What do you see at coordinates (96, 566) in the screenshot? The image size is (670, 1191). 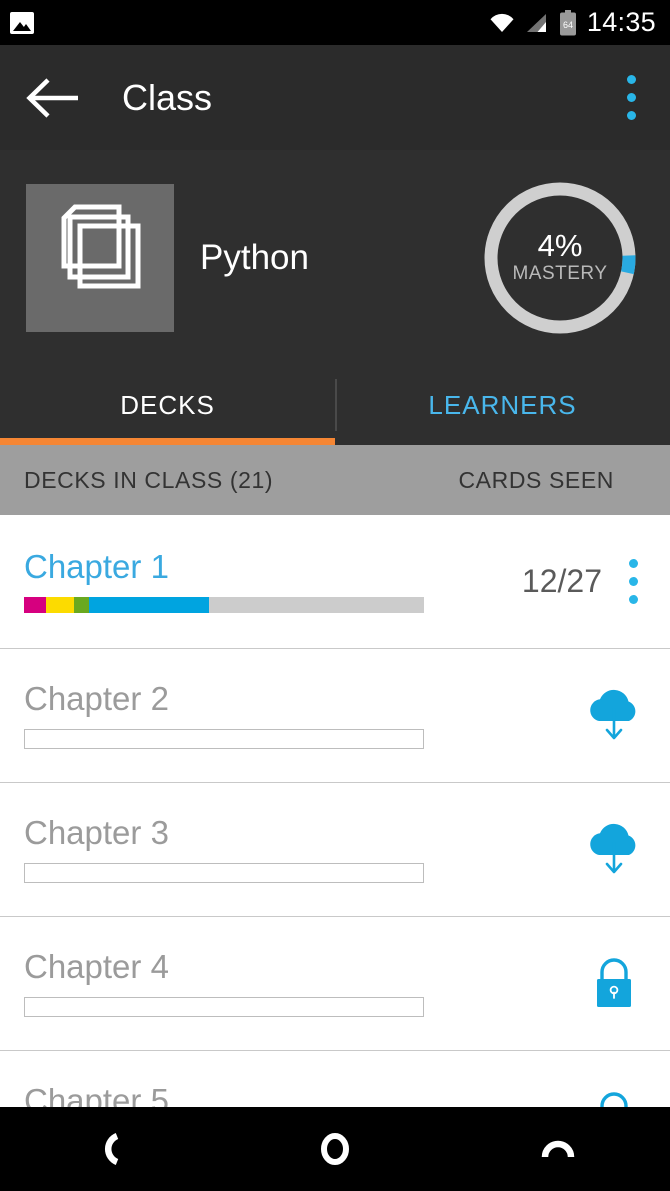 I see `deck-title: Chapter 1` at bounding box center [96, 566].